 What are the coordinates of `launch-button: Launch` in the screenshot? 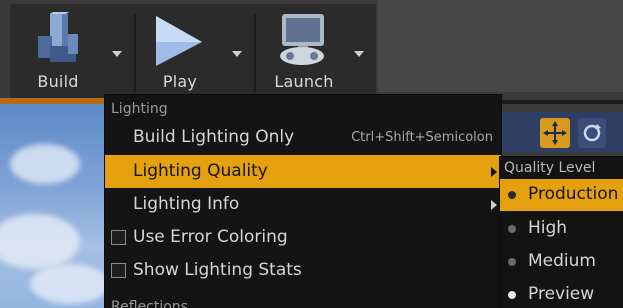 It's located at (303, 51).